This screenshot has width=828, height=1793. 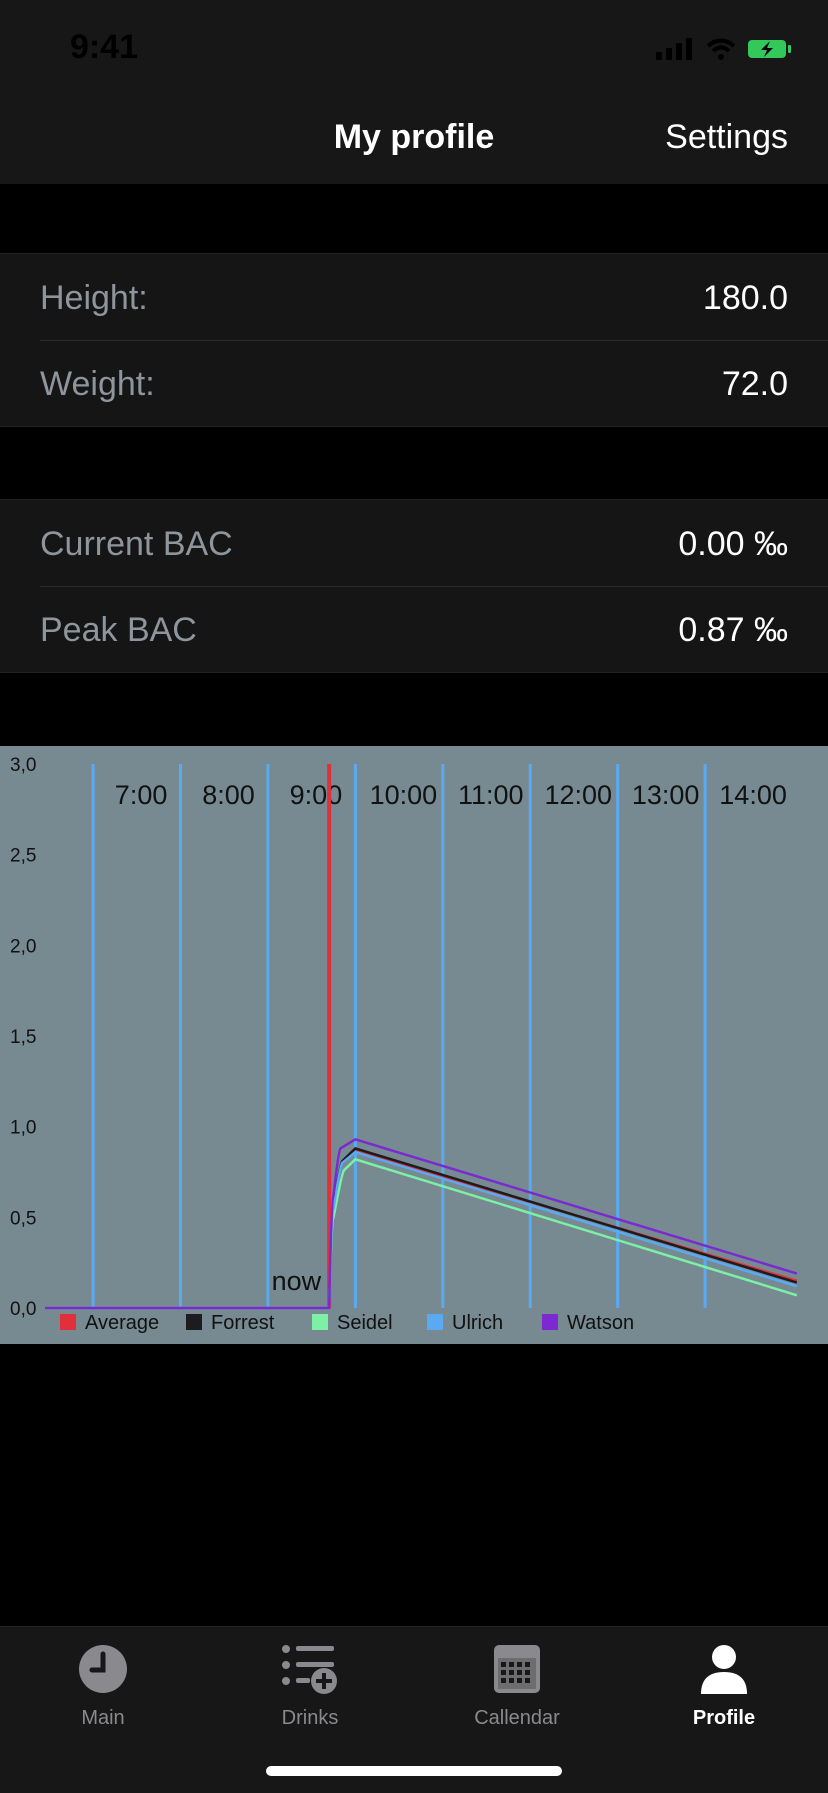 I want to click on tab-main: Main, so click(x=103, y=1685).